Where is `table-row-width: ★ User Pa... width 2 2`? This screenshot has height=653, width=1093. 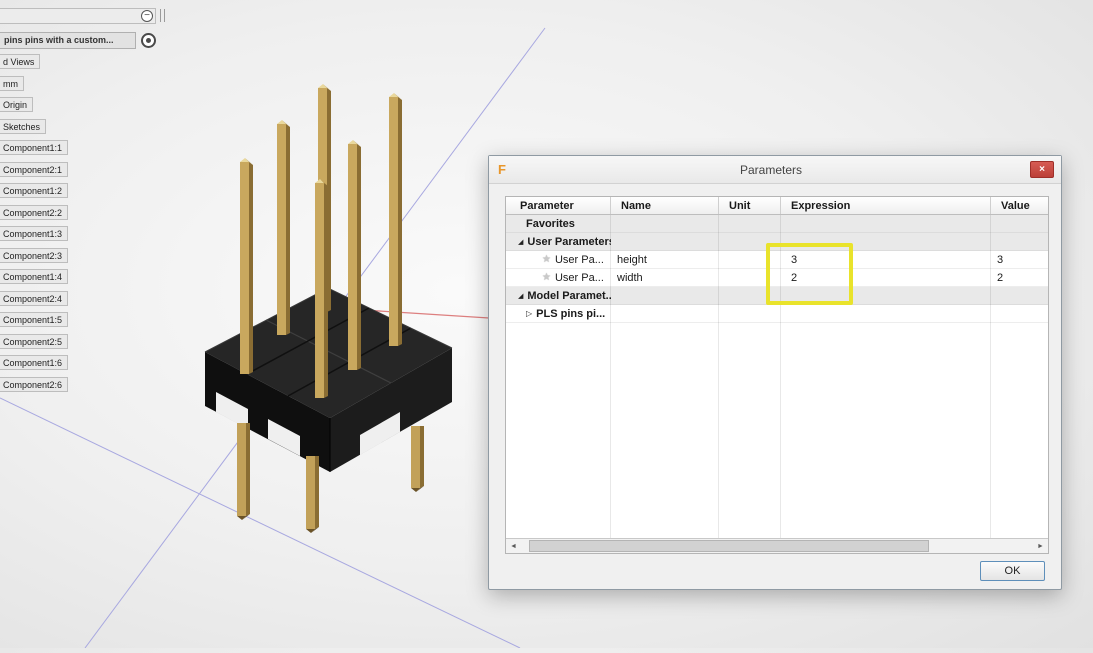 table-row-width: ★ User Pa... width 2 2 is located at coordinates (777, 278).